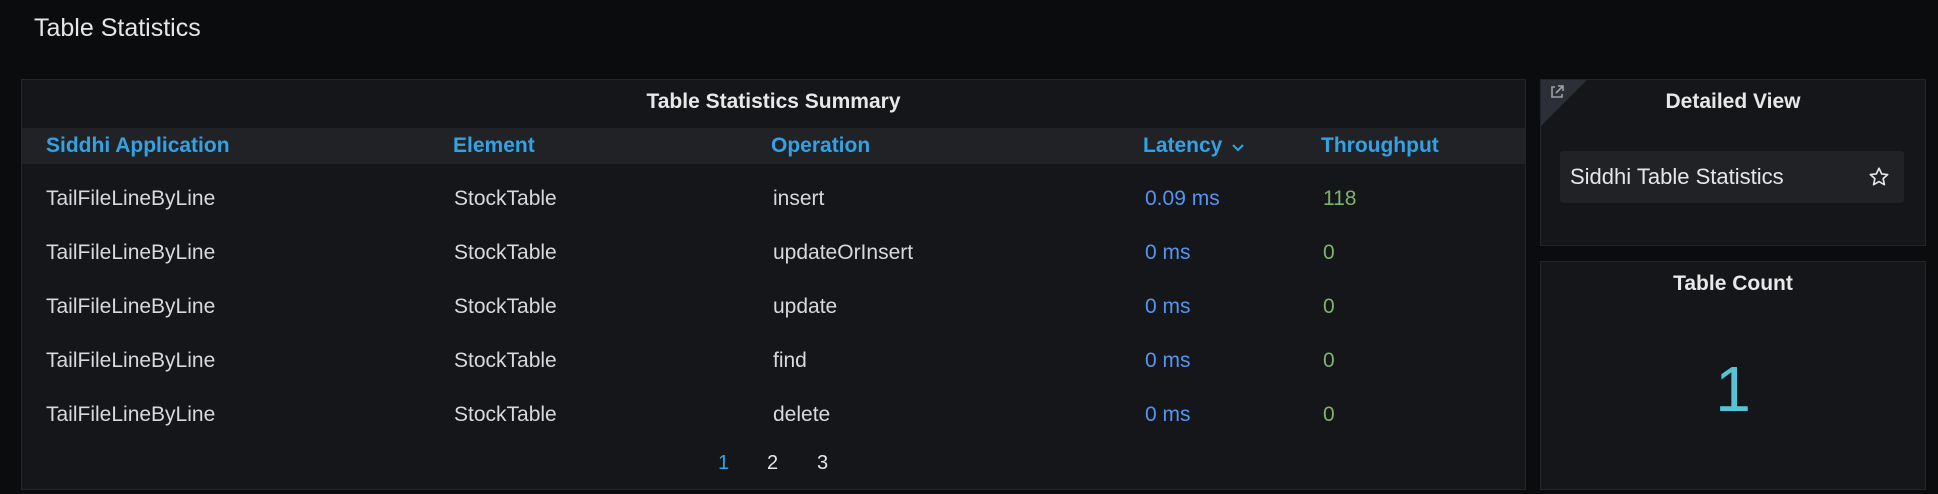 Image resolution: width=1938 pixels, height=494 pixels. I want to click on panel-title: Table Statistics Summary, so click(773, 101).